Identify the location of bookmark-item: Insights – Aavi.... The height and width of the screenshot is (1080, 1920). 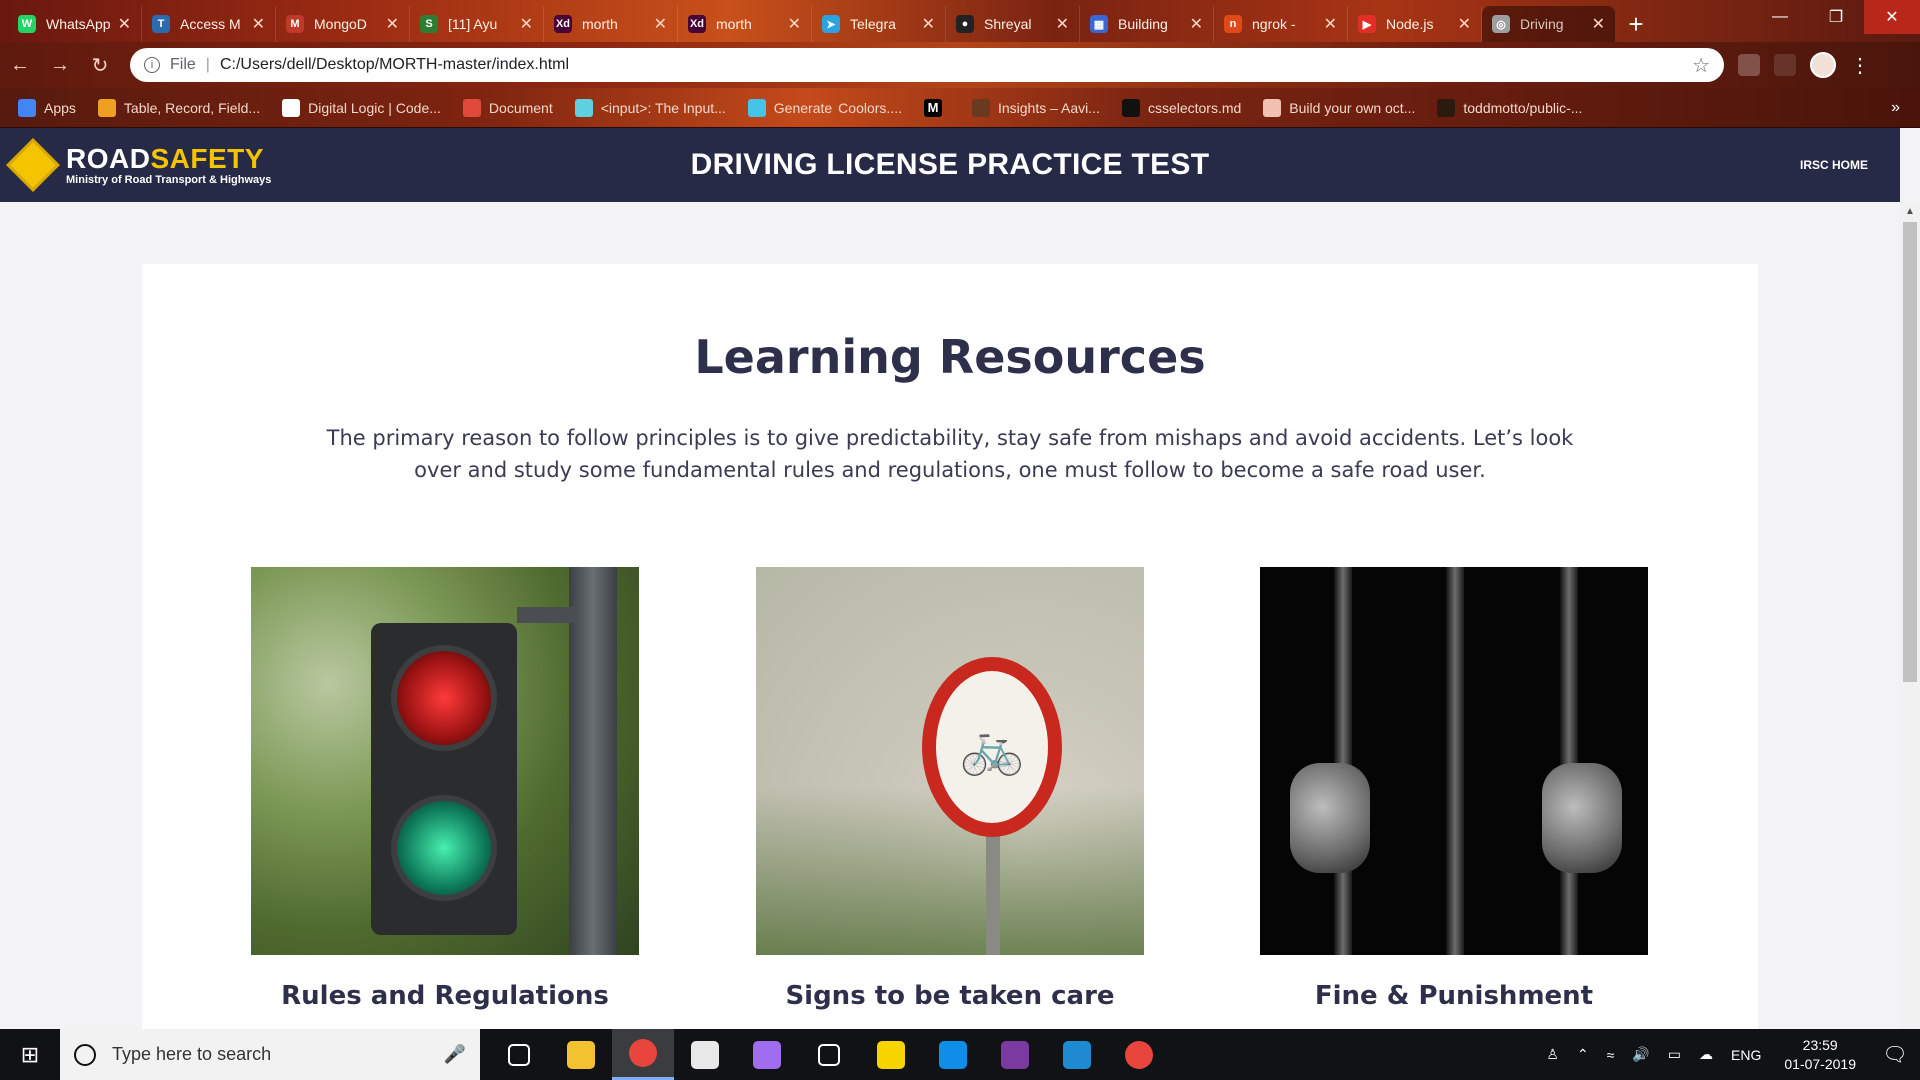
(1035, 107).